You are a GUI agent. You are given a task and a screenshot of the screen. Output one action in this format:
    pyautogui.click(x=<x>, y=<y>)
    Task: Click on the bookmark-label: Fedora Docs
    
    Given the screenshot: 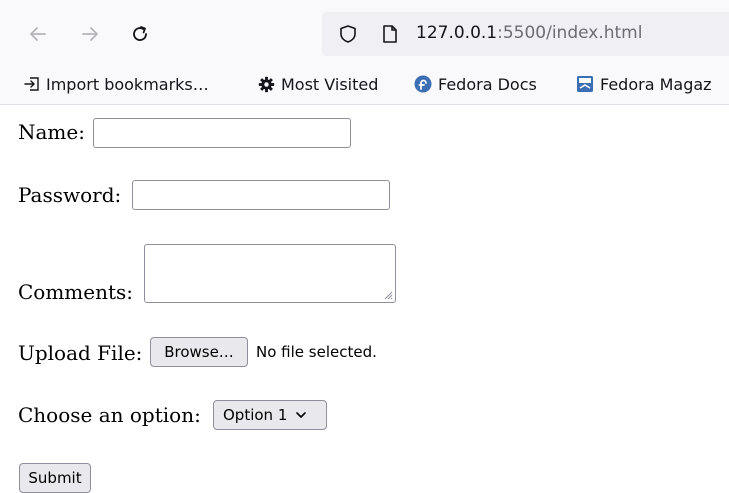 What is the action you would take?
    pyautogui.click(x=487, y=84)
    